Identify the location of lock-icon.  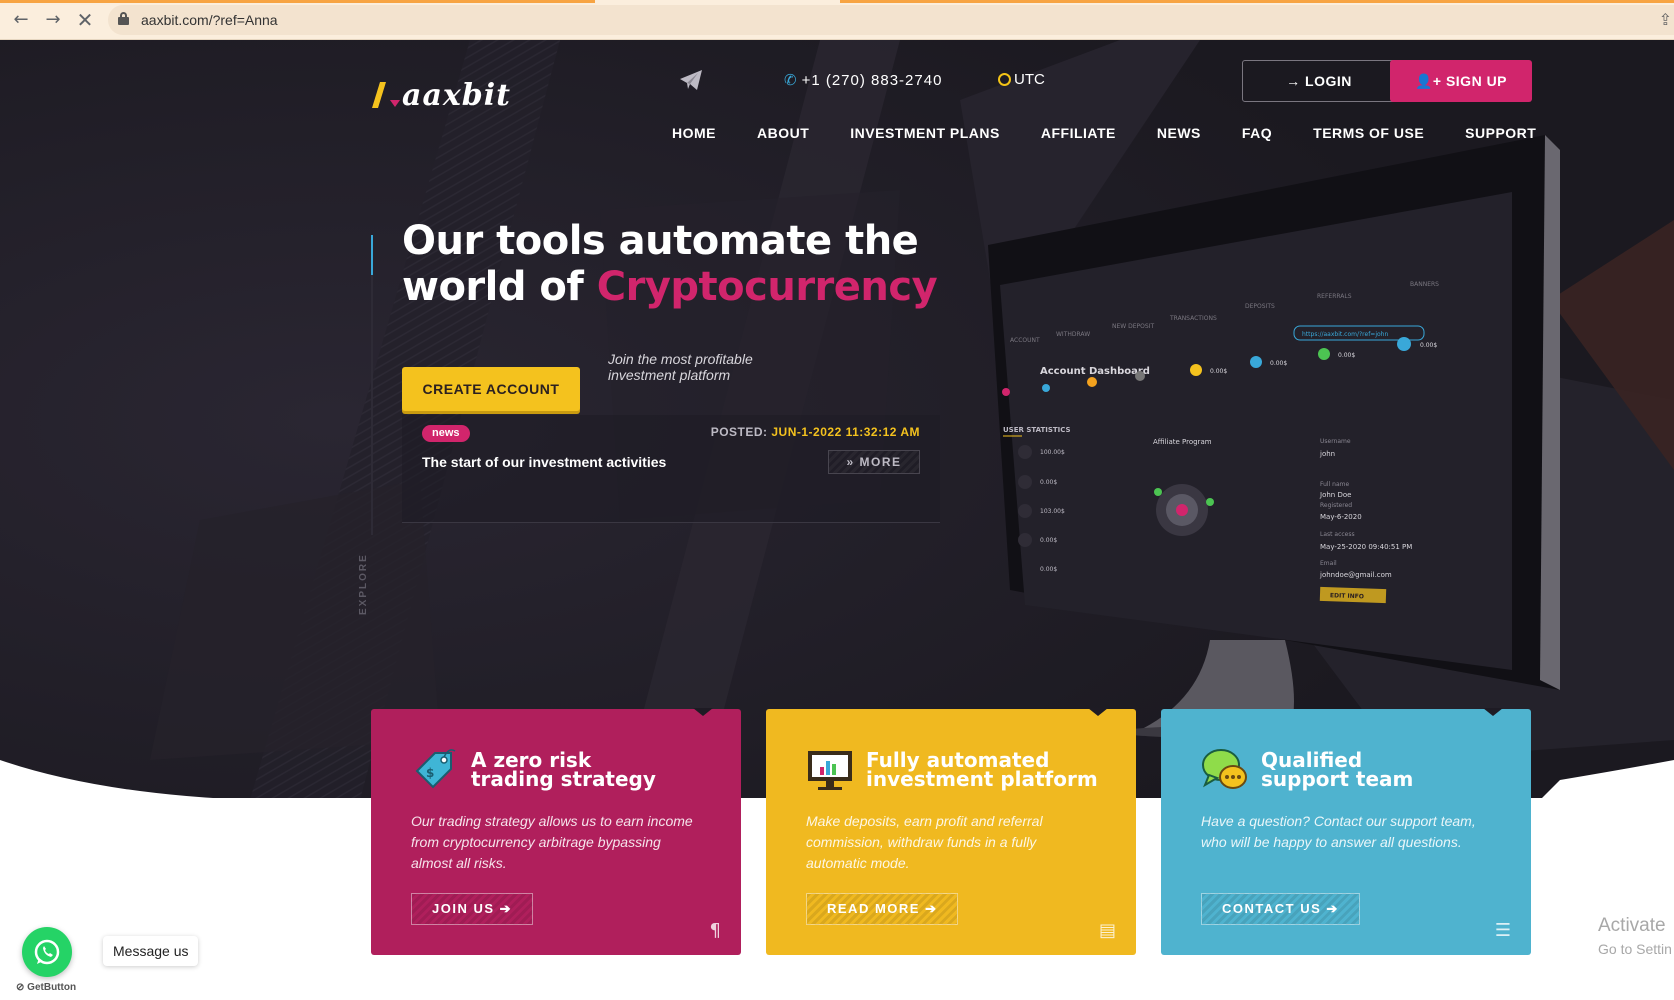
(123, 19).